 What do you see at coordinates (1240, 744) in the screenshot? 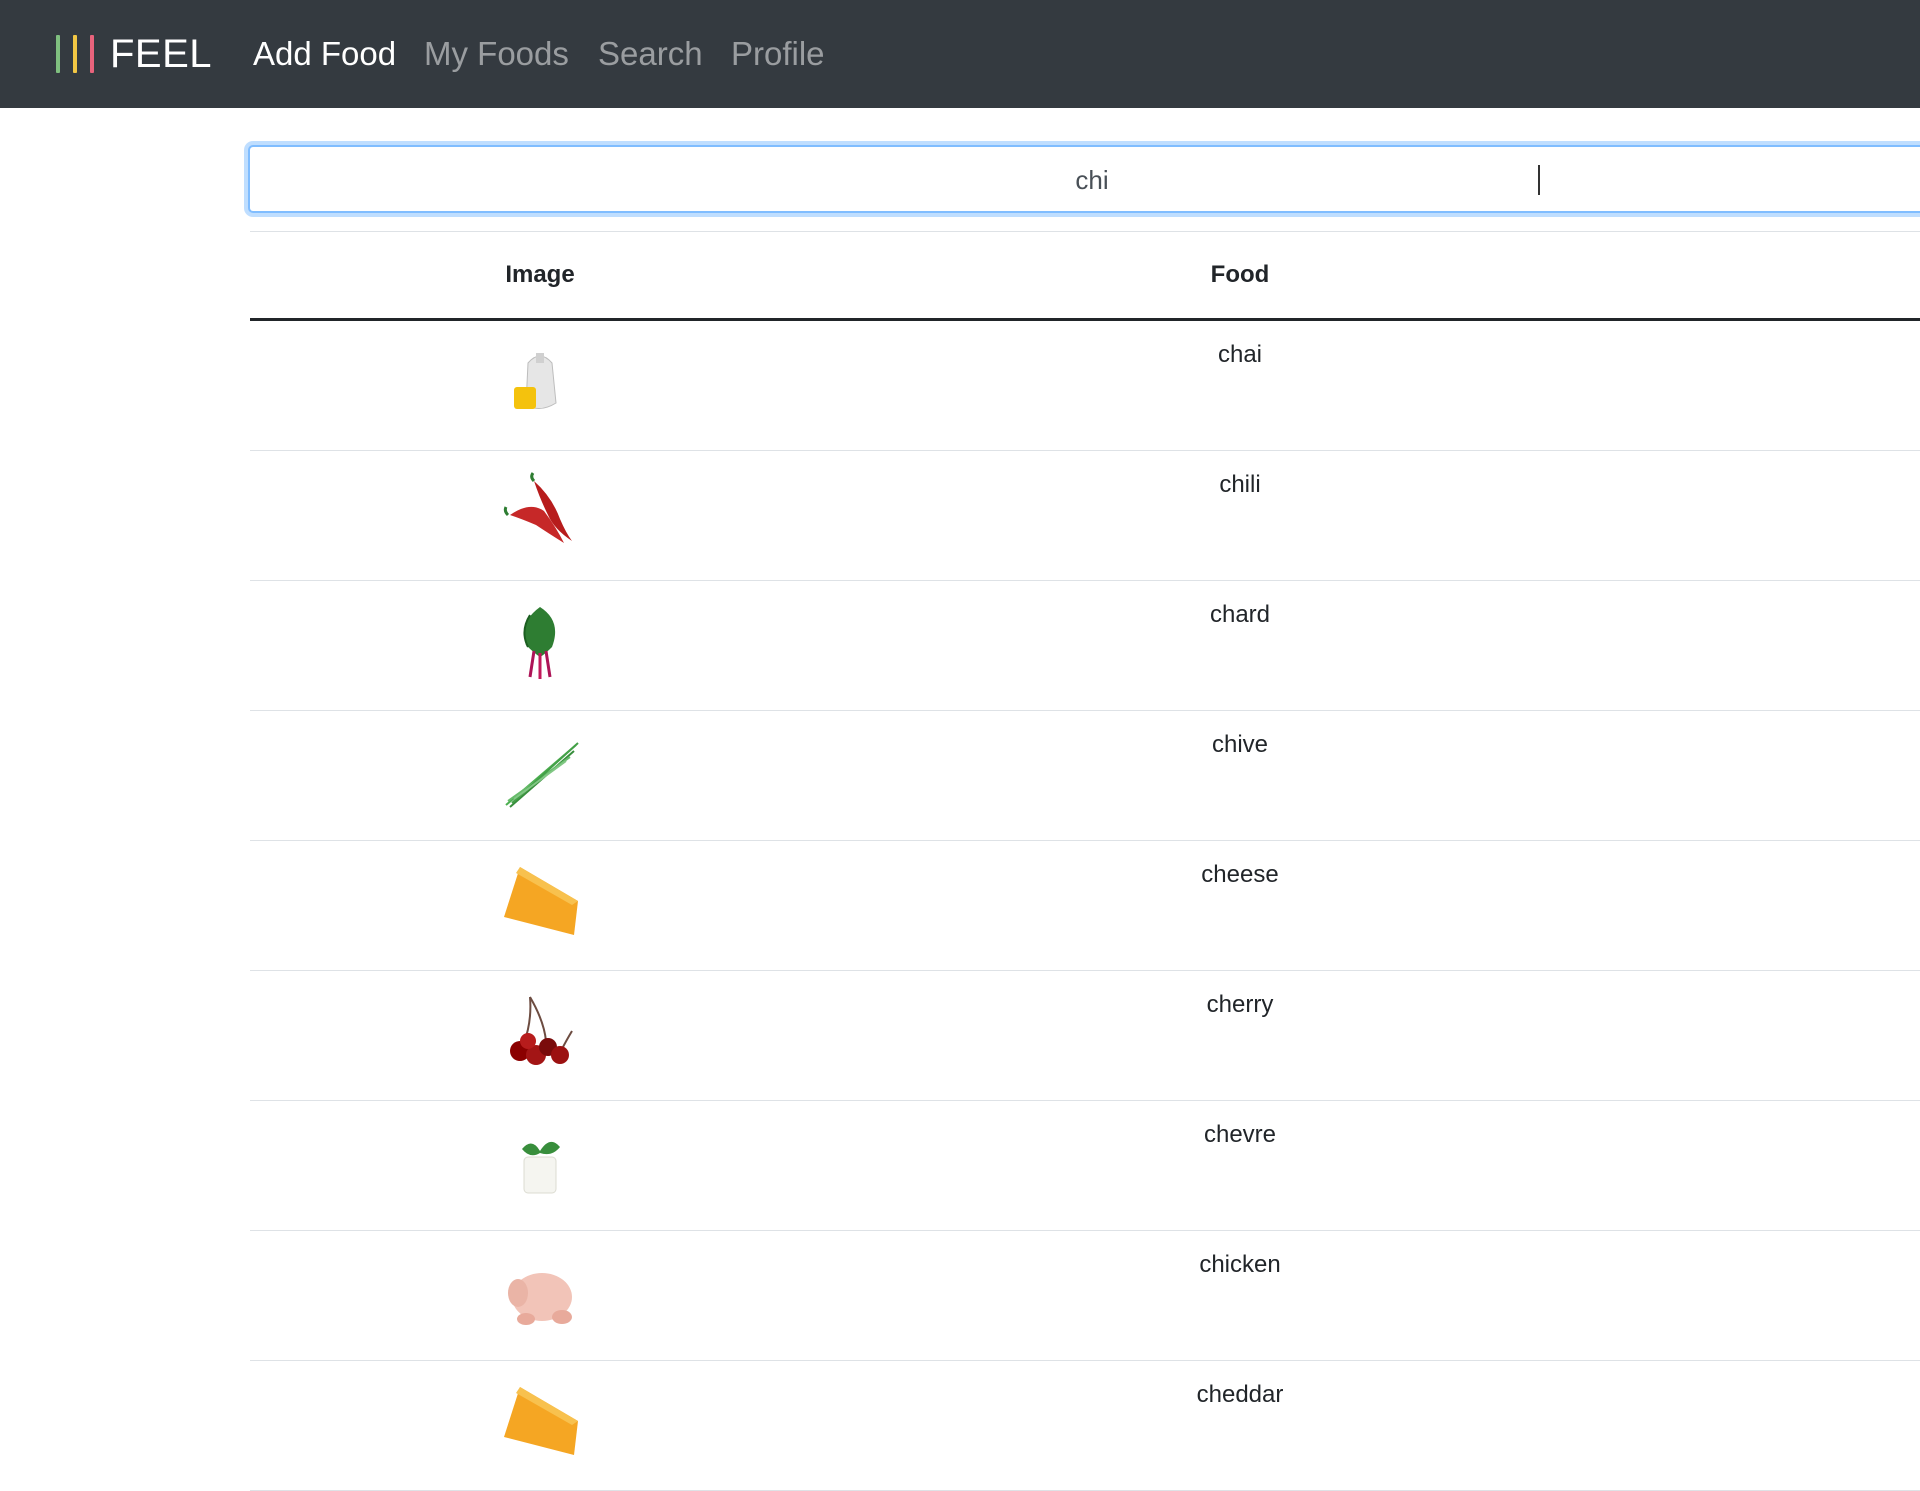
I see `food-name: chive` at bounding box center [1240, 744].